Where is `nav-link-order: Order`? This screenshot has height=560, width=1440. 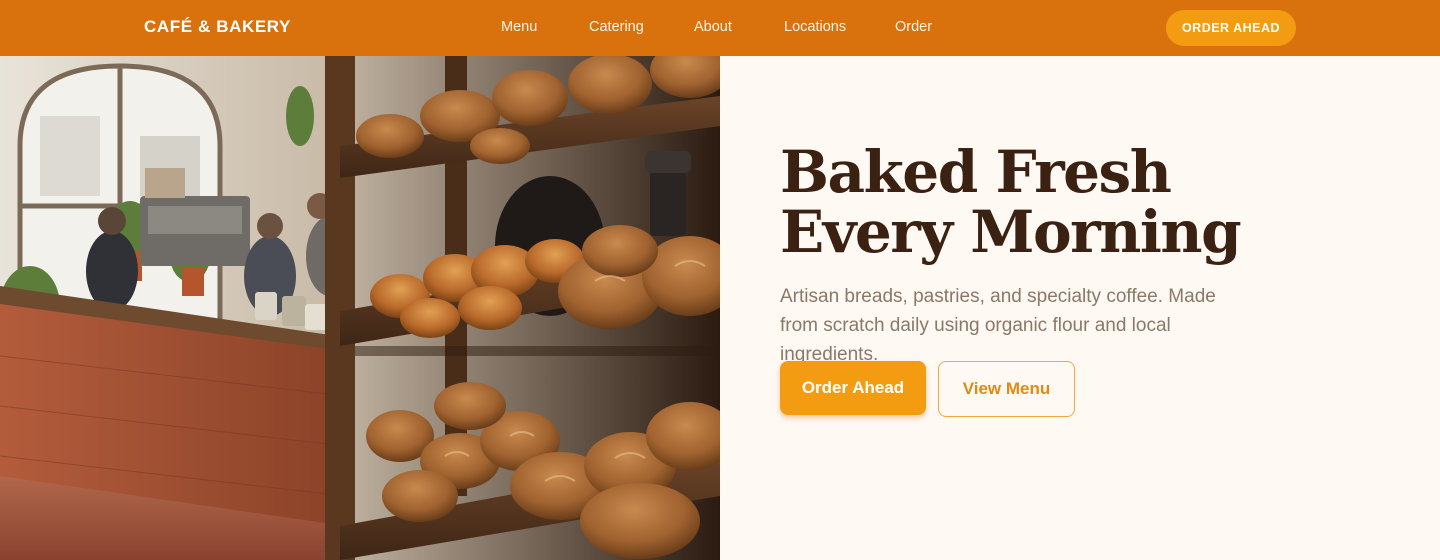 nav-link-order: Order is located at coordinates (913, 27).